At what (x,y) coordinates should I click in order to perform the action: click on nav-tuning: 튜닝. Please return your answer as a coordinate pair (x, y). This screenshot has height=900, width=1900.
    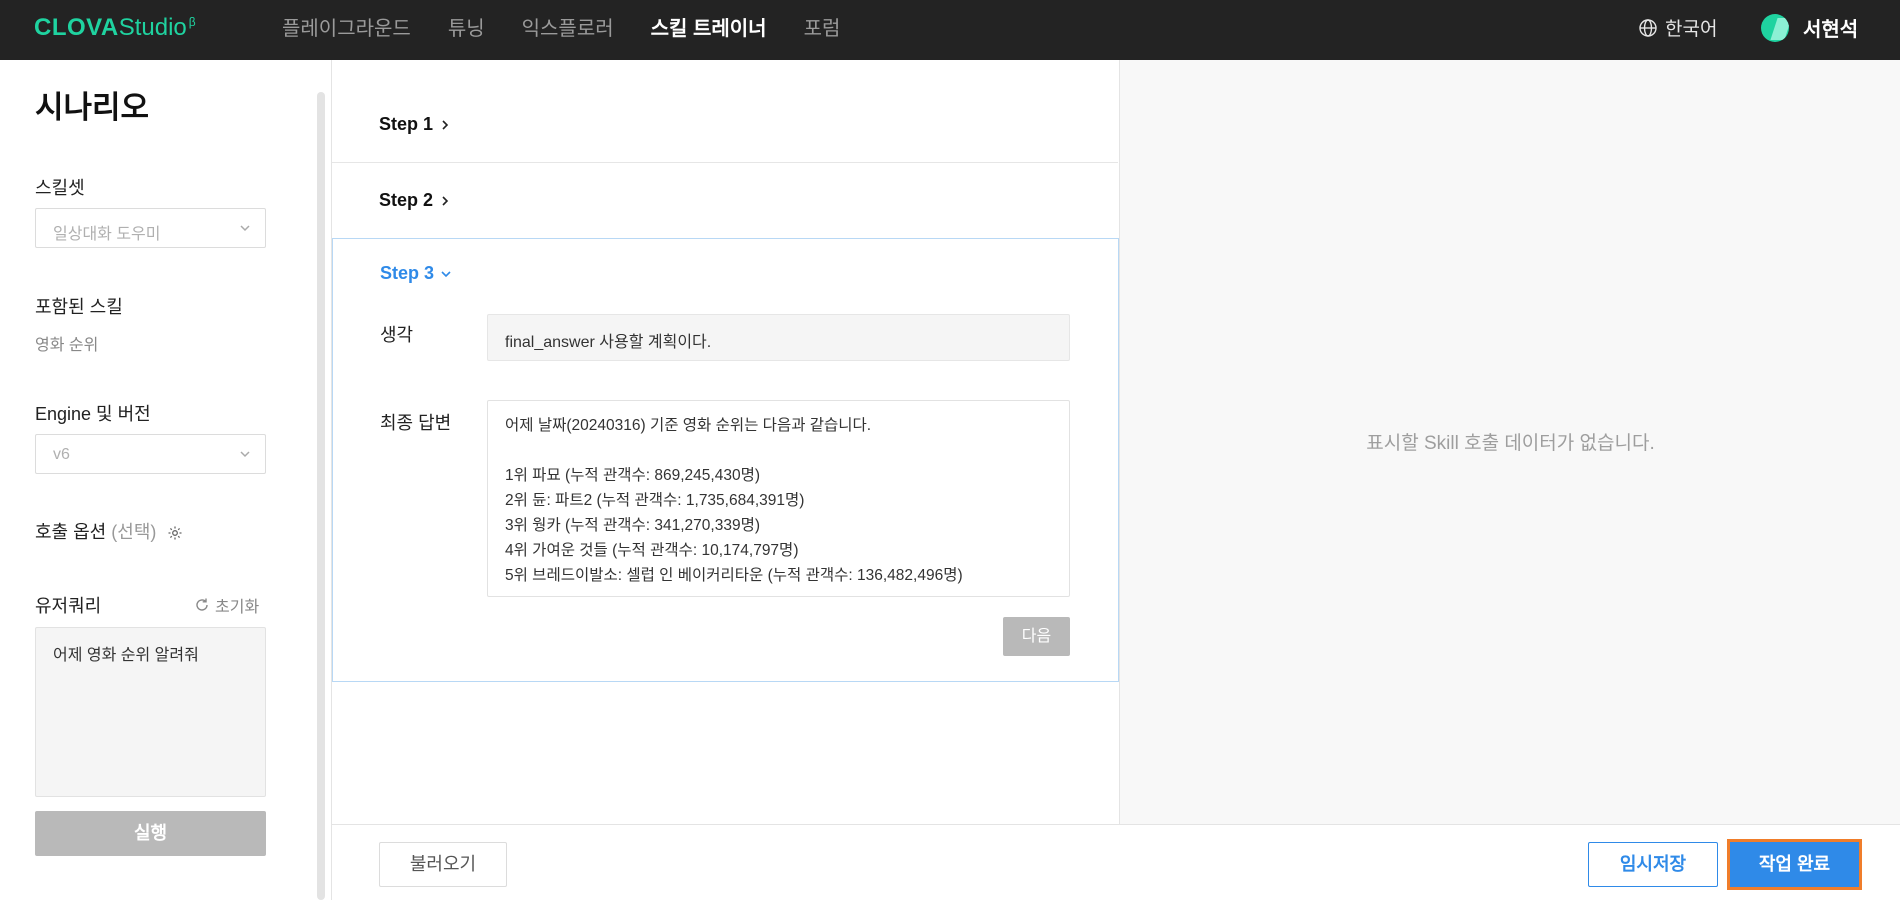
    Looking at the image, I should click on (466, 26).